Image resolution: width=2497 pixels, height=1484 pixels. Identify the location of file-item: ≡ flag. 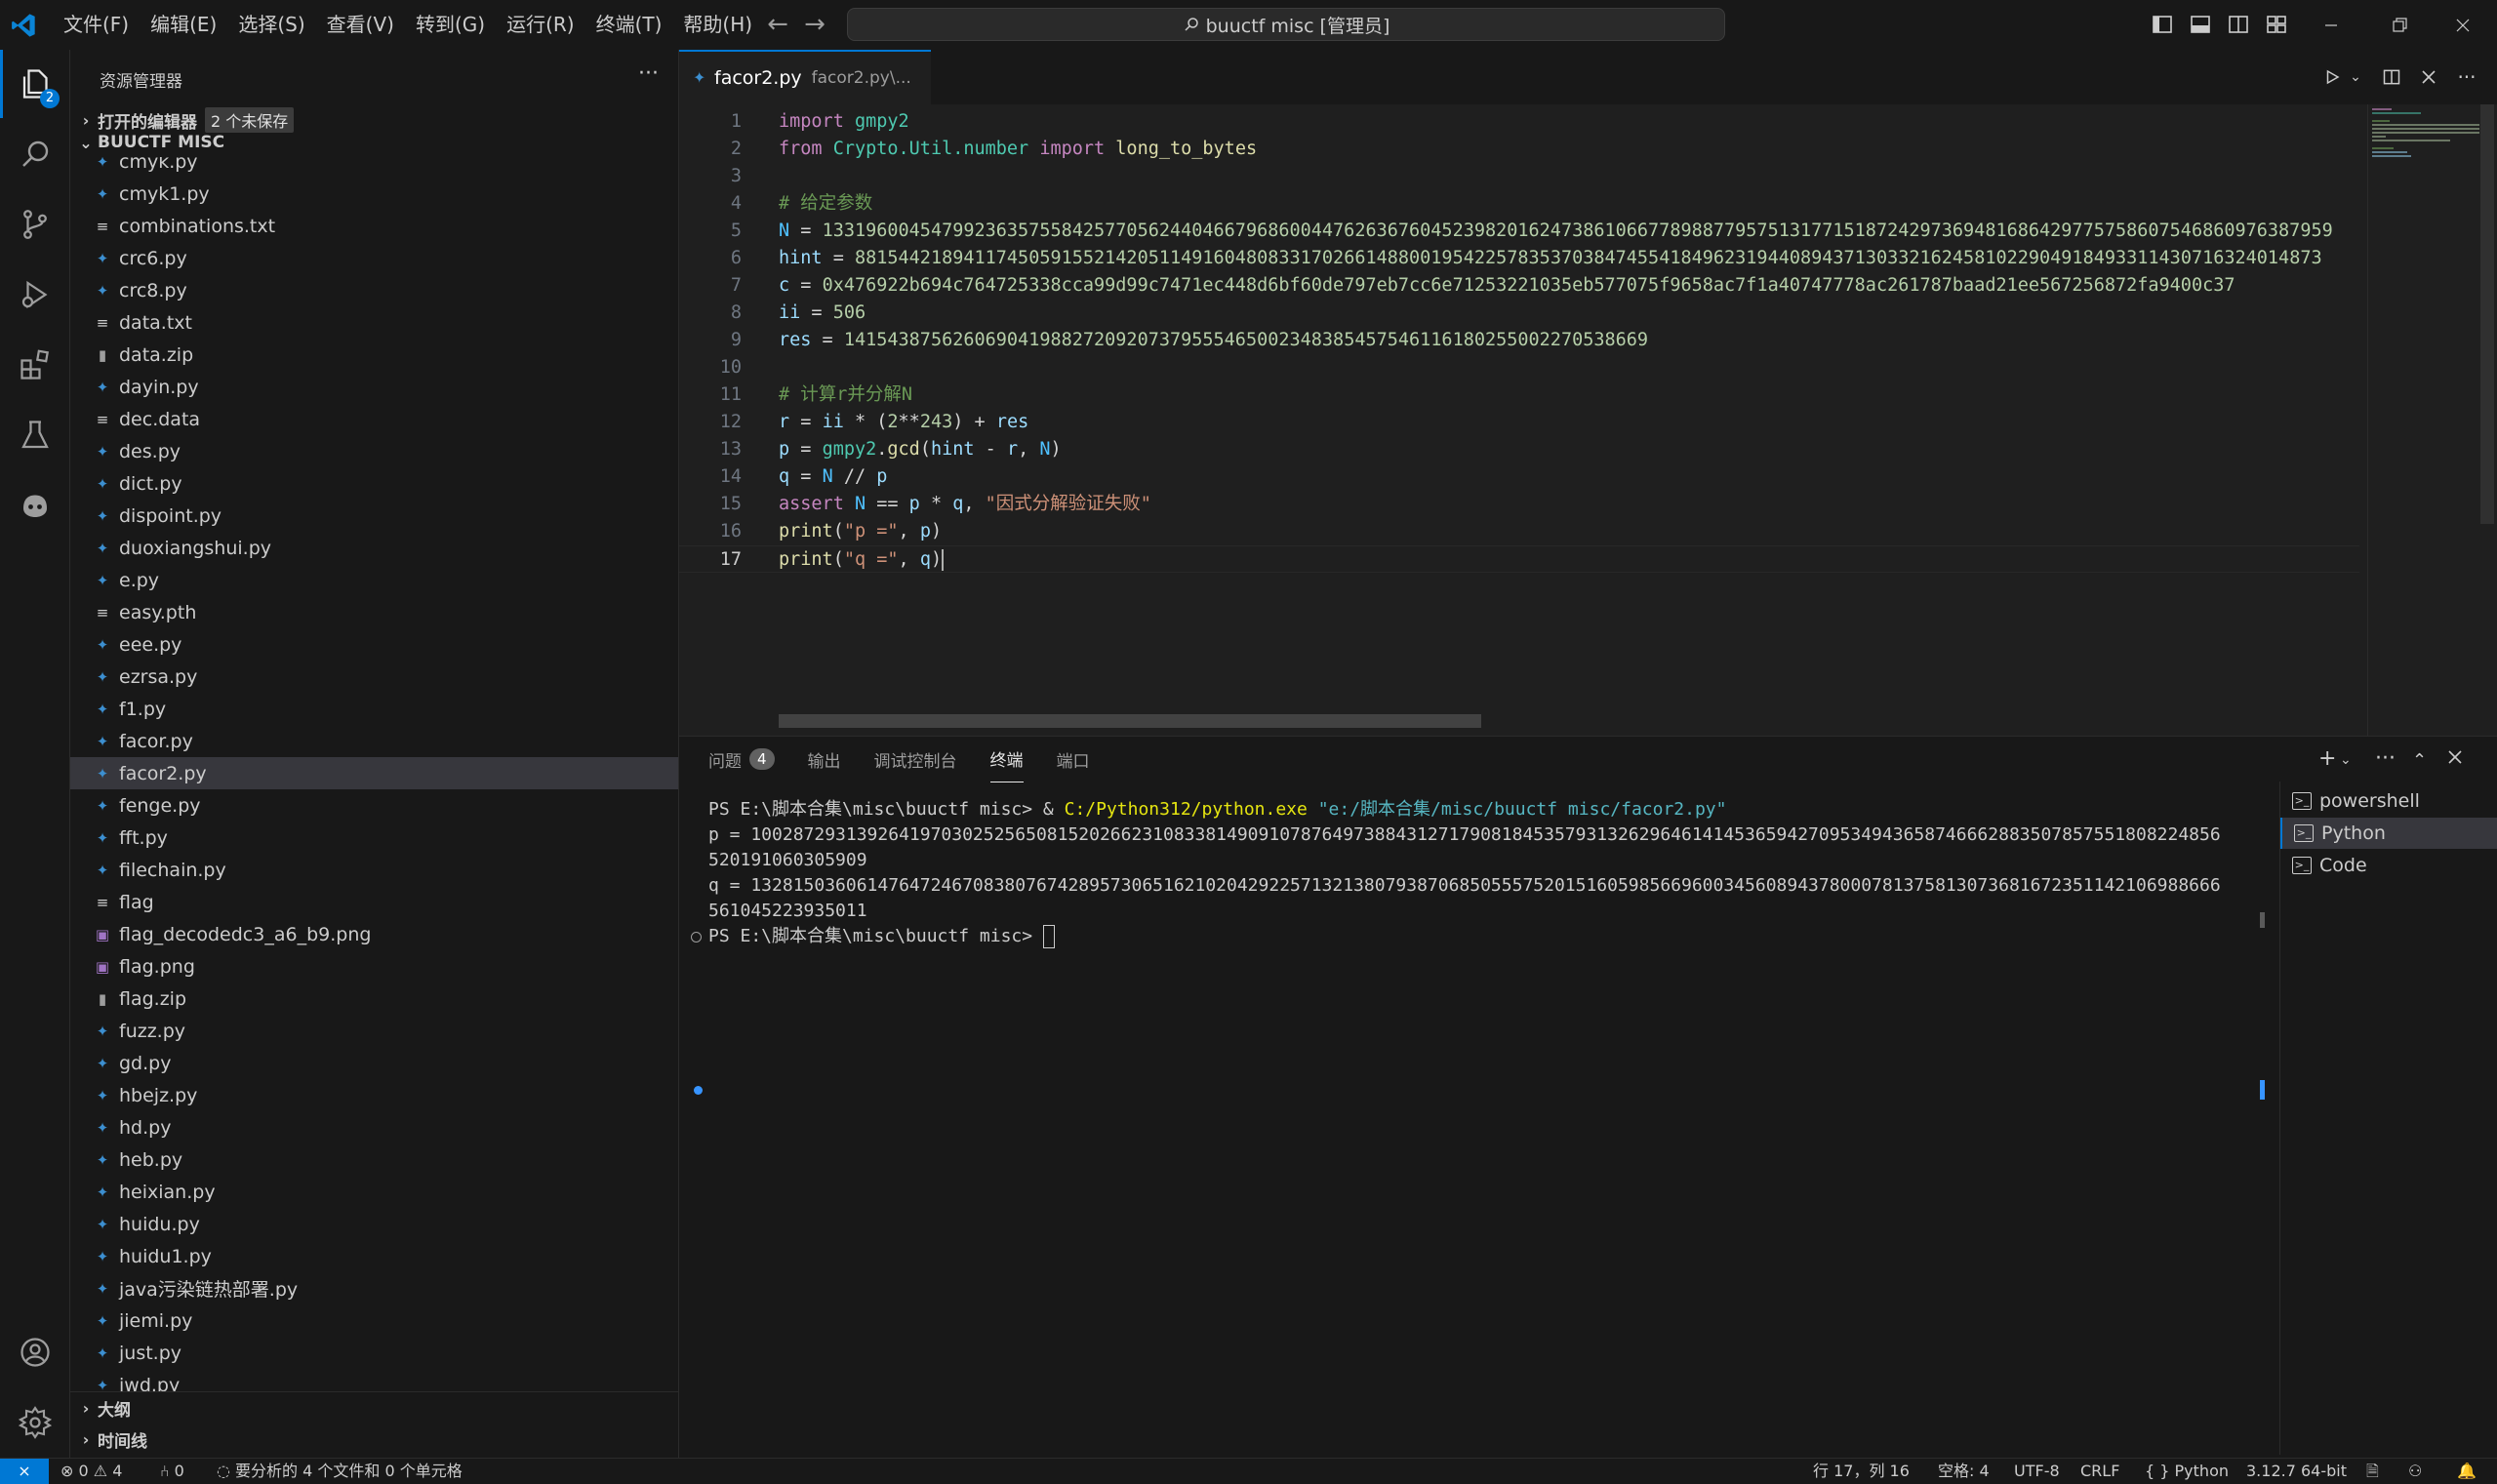
(374, 902).